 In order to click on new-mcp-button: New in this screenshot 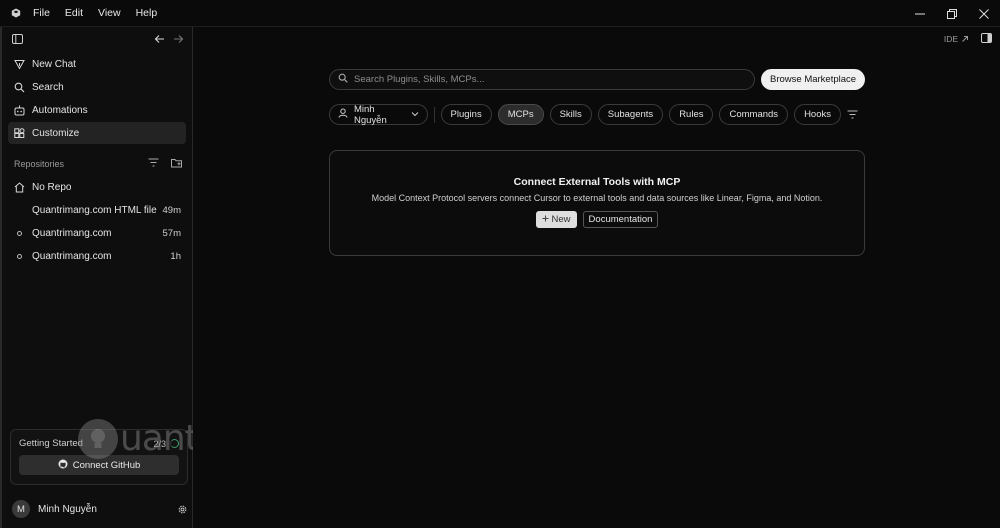, I will do `click(556, 219)`.